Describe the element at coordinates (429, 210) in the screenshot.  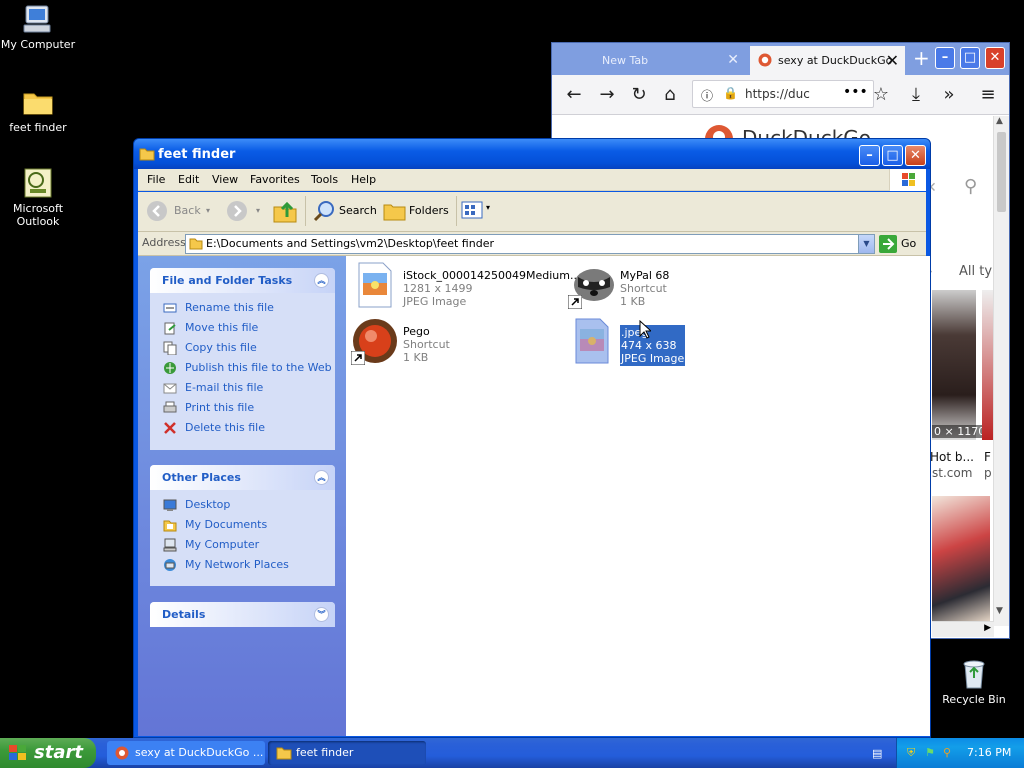
I see `folders-label: Folders` at that location.